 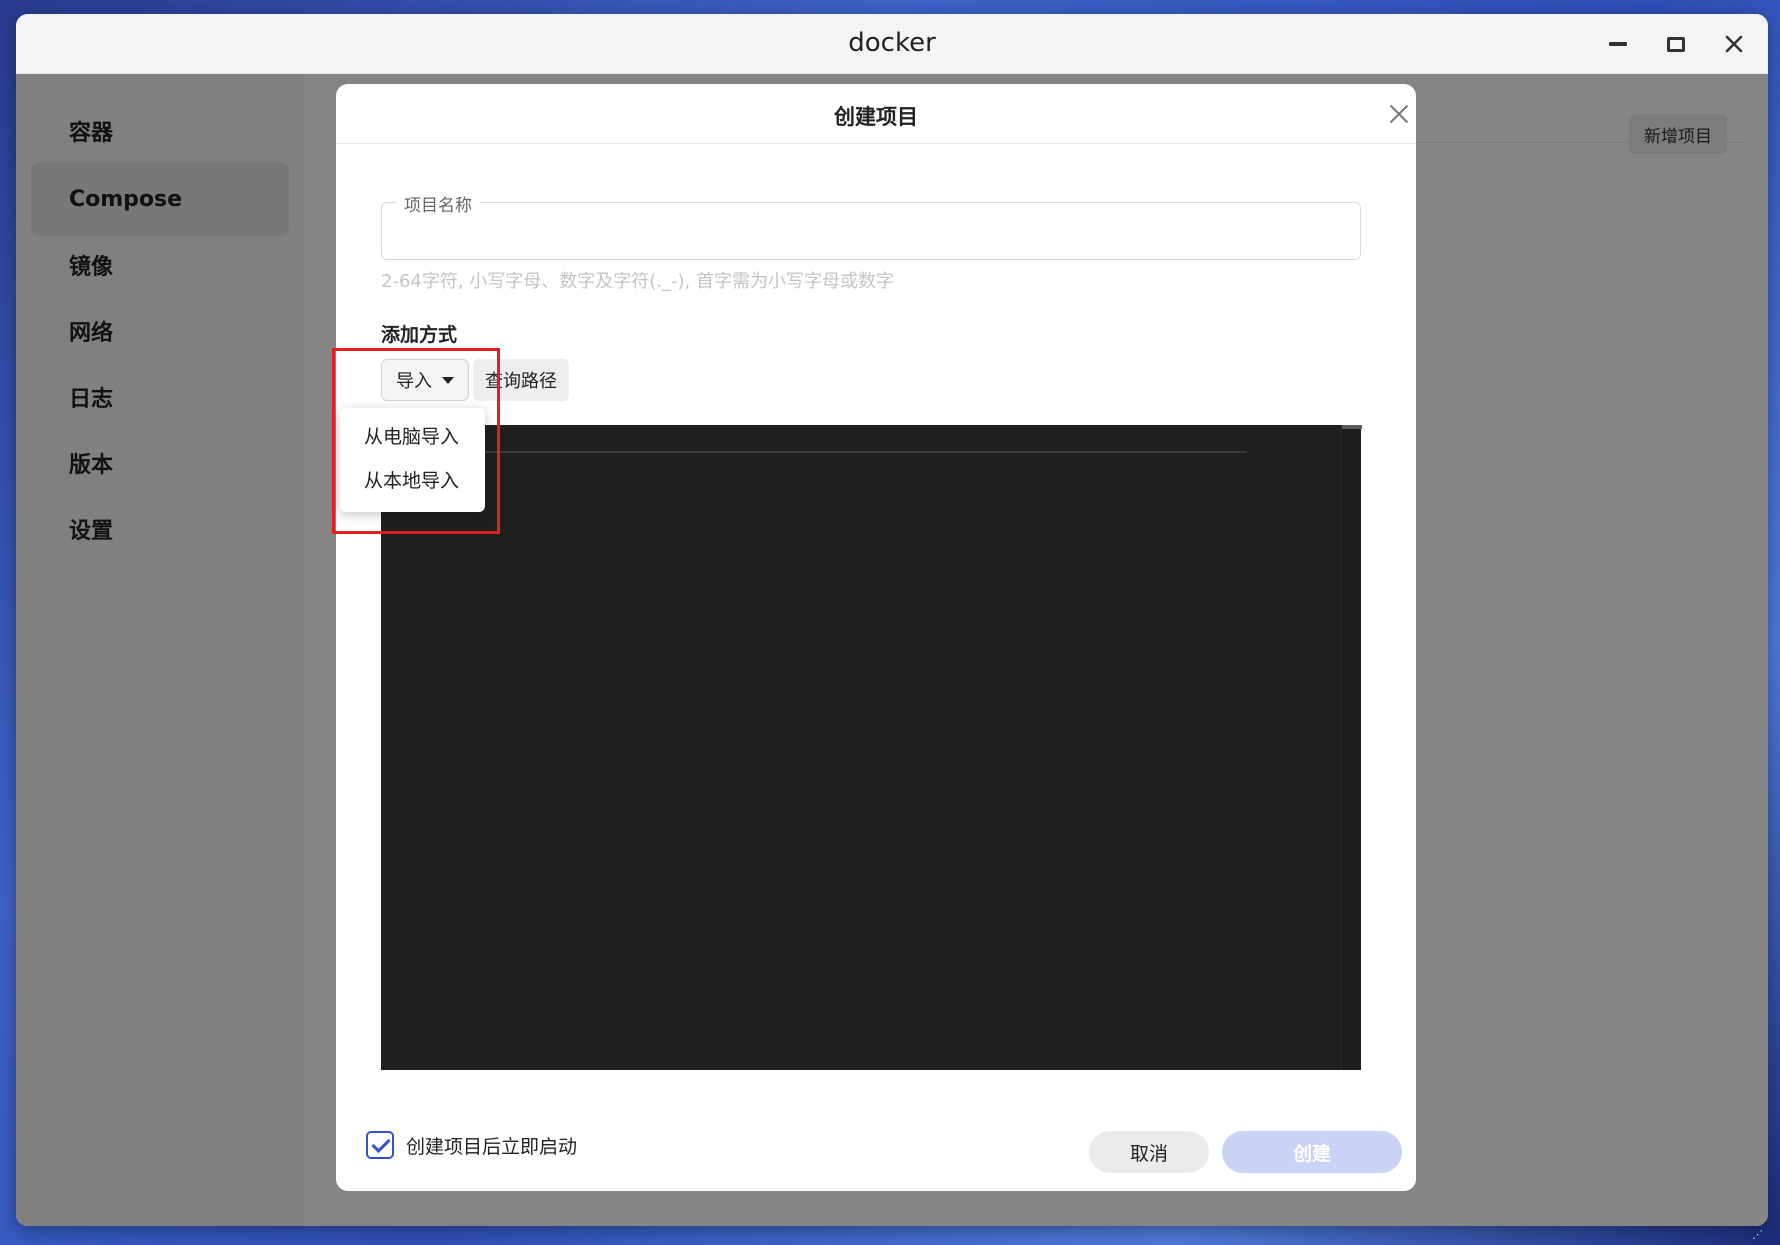 I want to click on dialog-close-icon, so click(x=1399, y=114).